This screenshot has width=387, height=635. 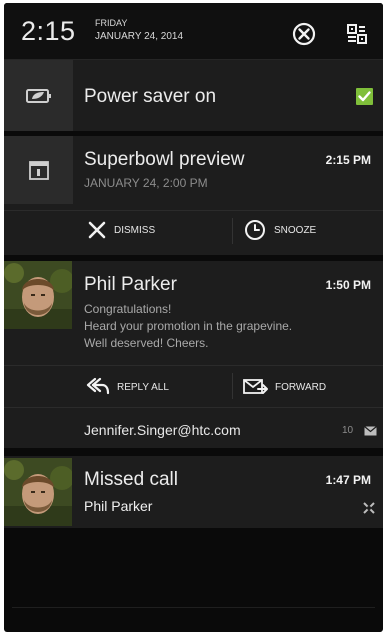 I want to click on shade-bottom-divider, so click(x=193, y=607).